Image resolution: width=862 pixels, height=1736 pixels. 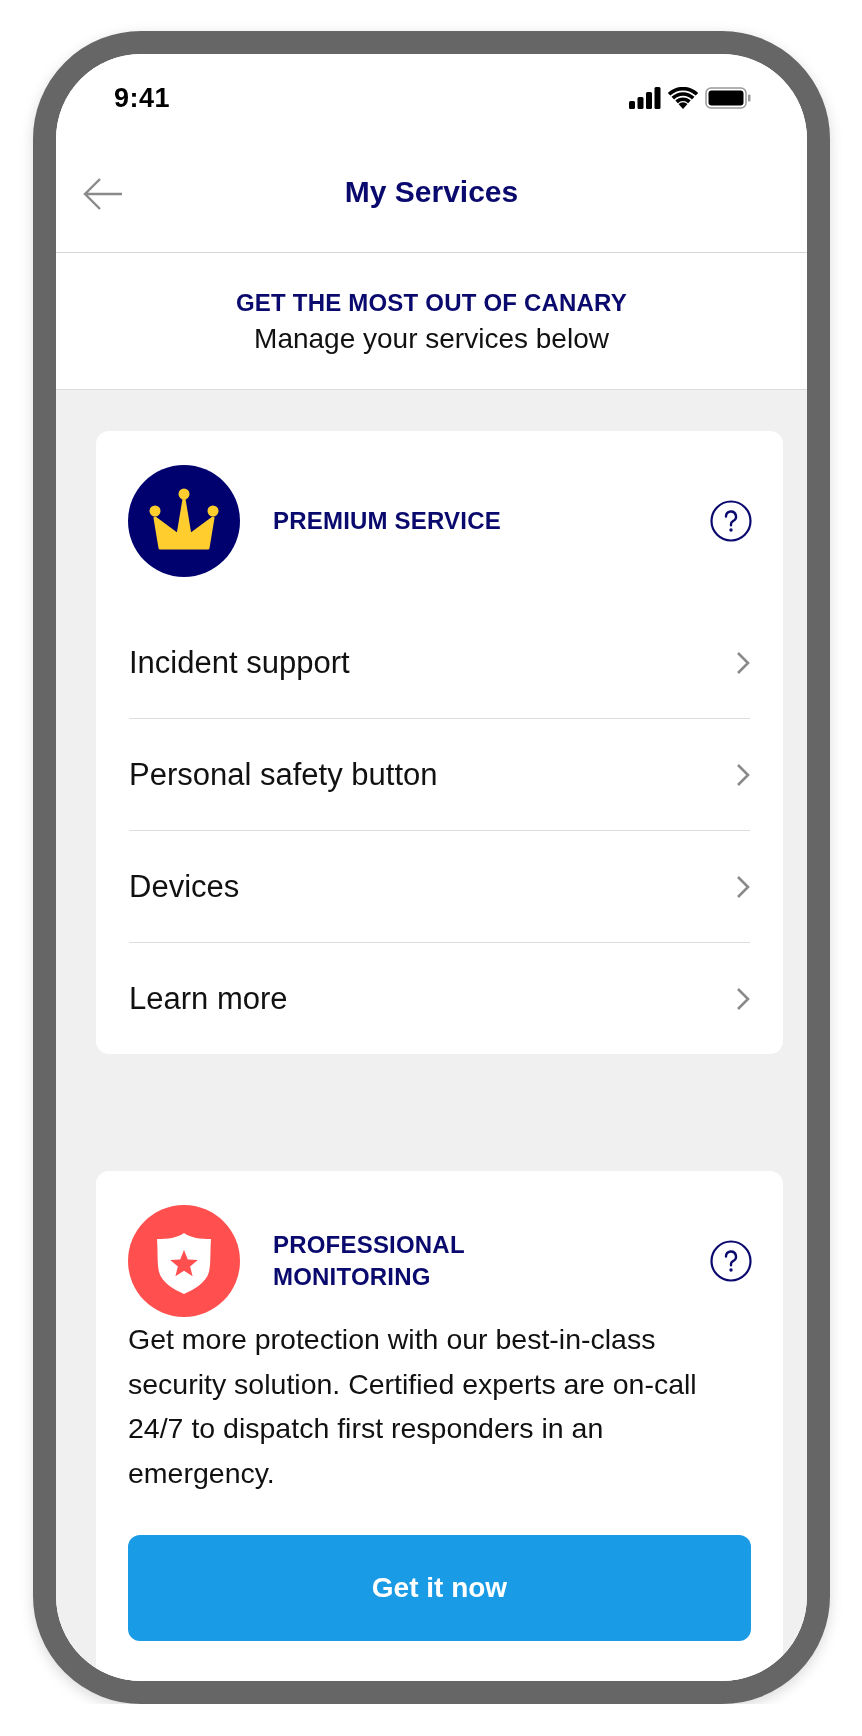 What do you see at coordinates (431, 191) in the screenshot?
I see `page-title: My Services` at bounding box center [431, 191].